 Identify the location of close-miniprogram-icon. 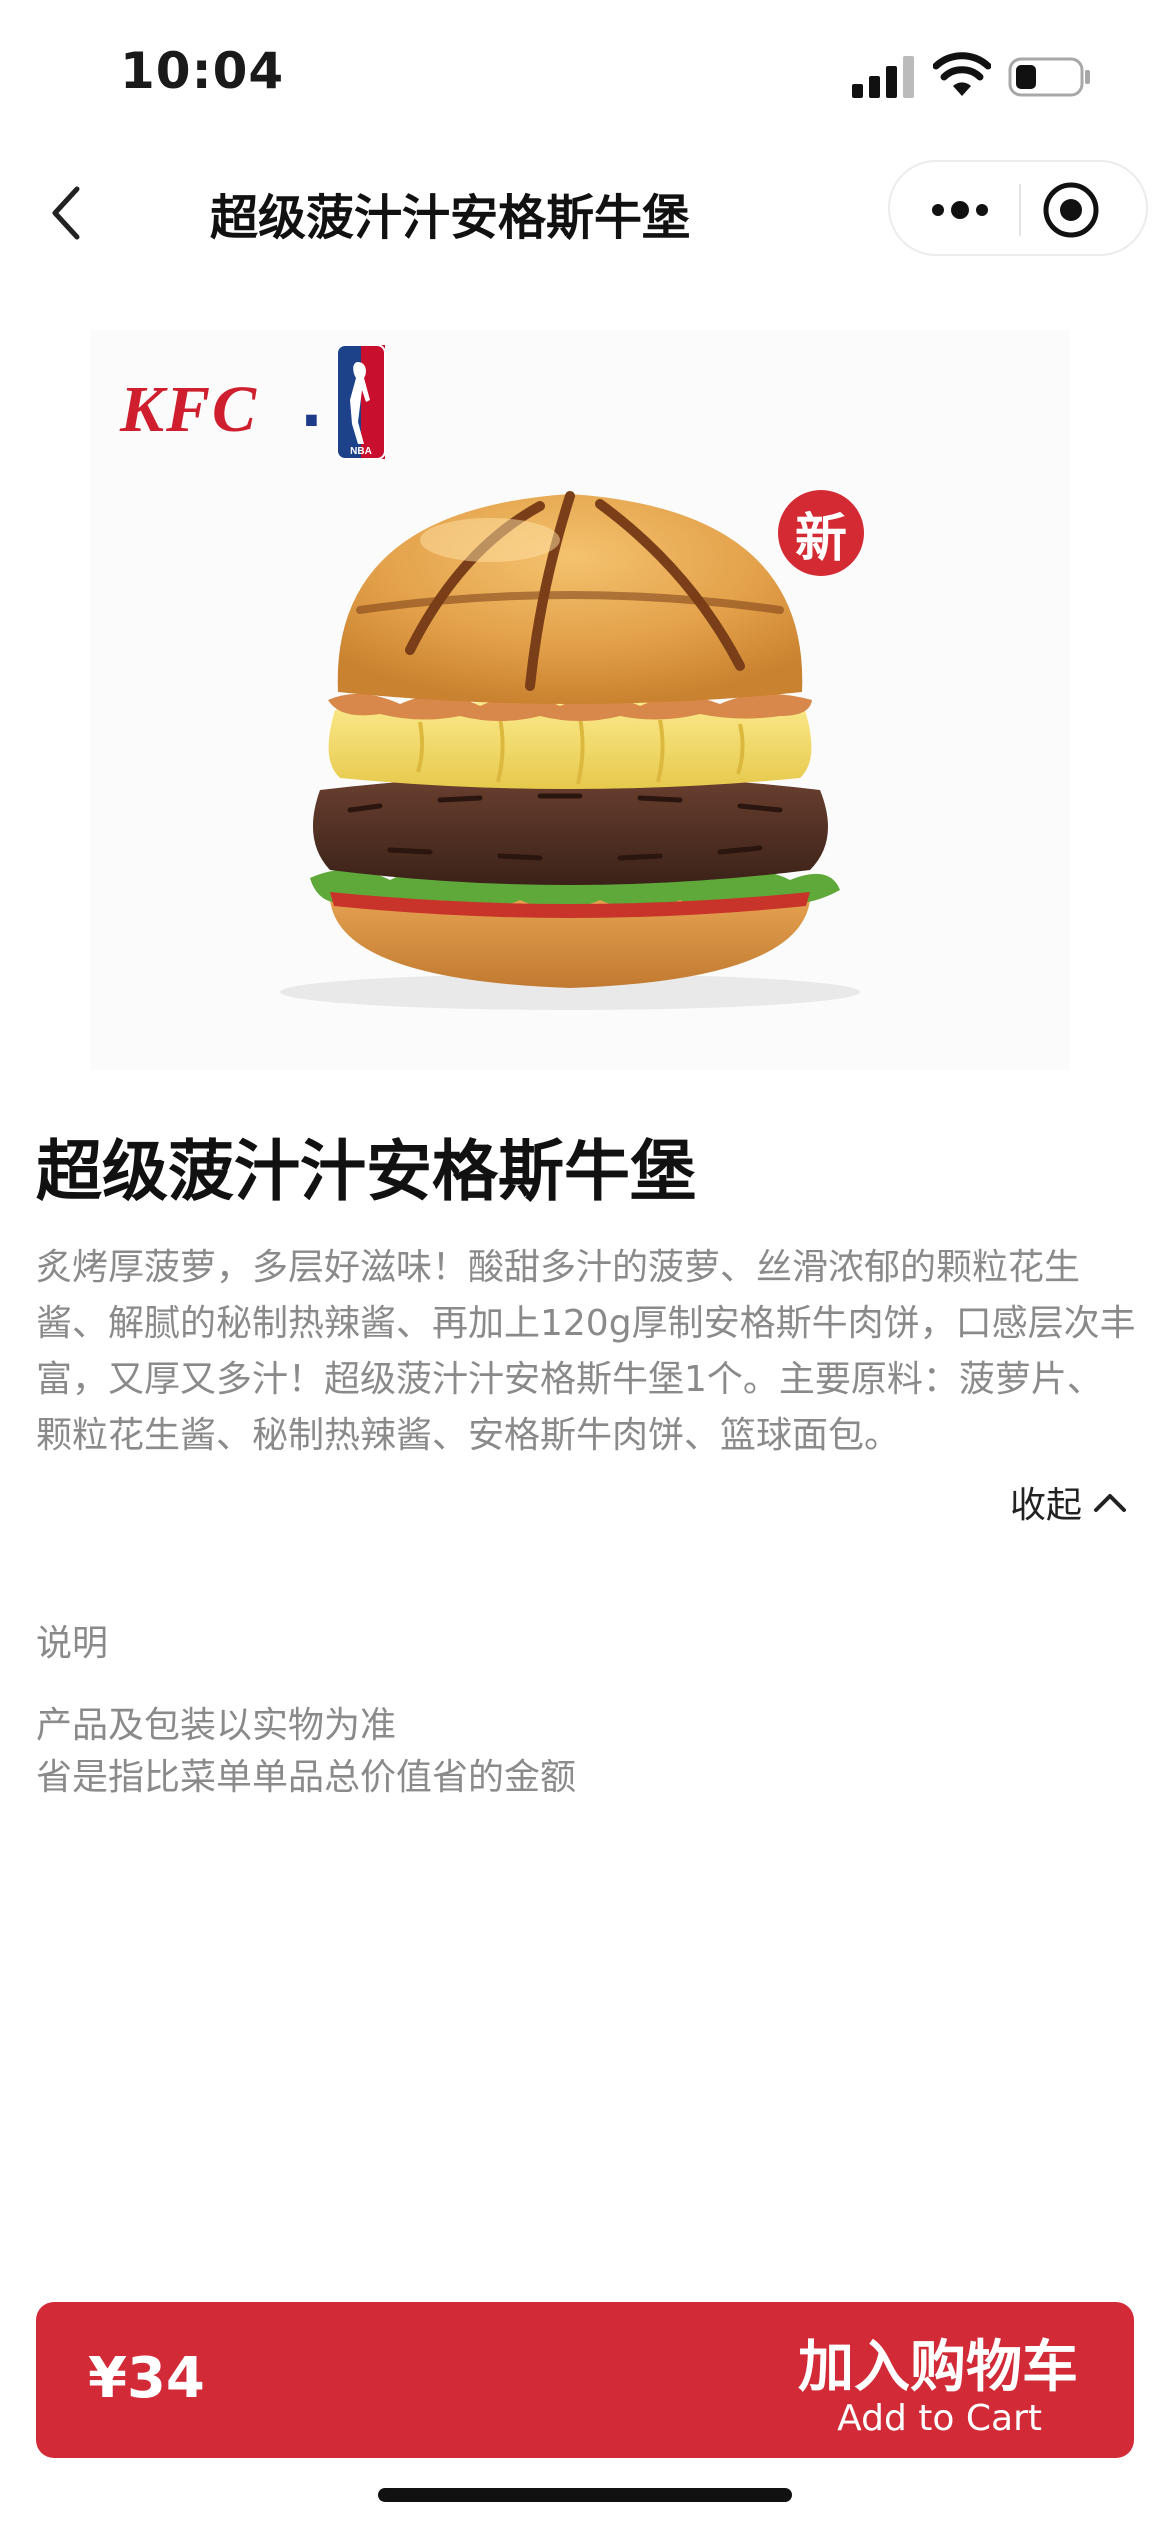
(1071, 210).